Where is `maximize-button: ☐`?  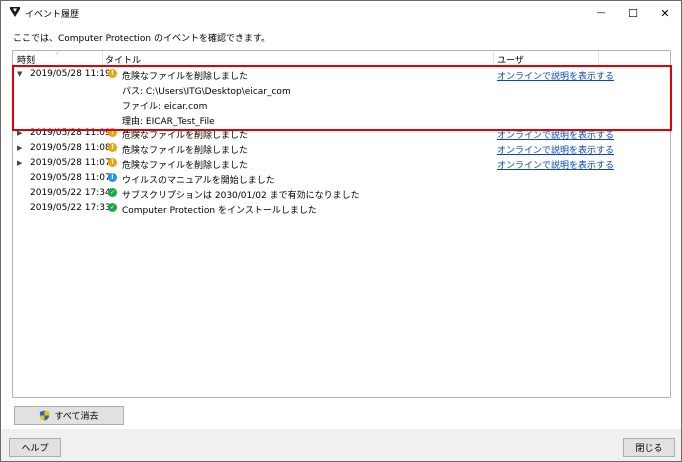 maximize-button: ☐ is located at coordinates (633, 13).